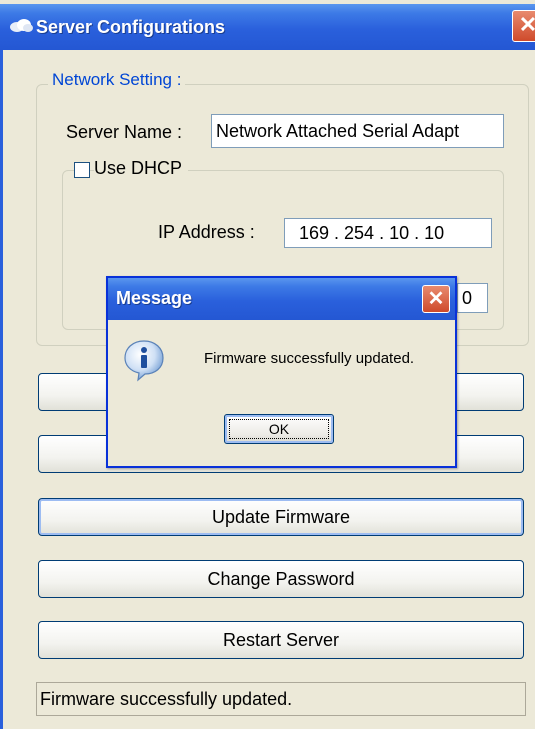 Image resolution: width=535 pixels, height=729 pixels. What do you see at coordinates (472, 298) in the screenshot?
I see `subnet-mask-input-partial: 0` at bounding box center [472, 298].